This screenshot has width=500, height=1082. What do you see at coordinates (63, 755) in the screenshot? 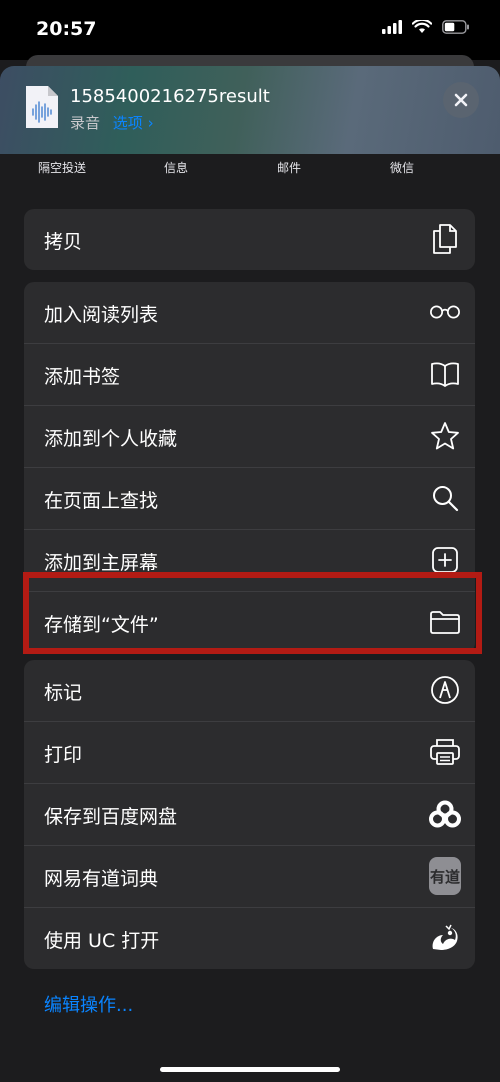
I see `action-label: 打印` at bounding box center [63, 755].